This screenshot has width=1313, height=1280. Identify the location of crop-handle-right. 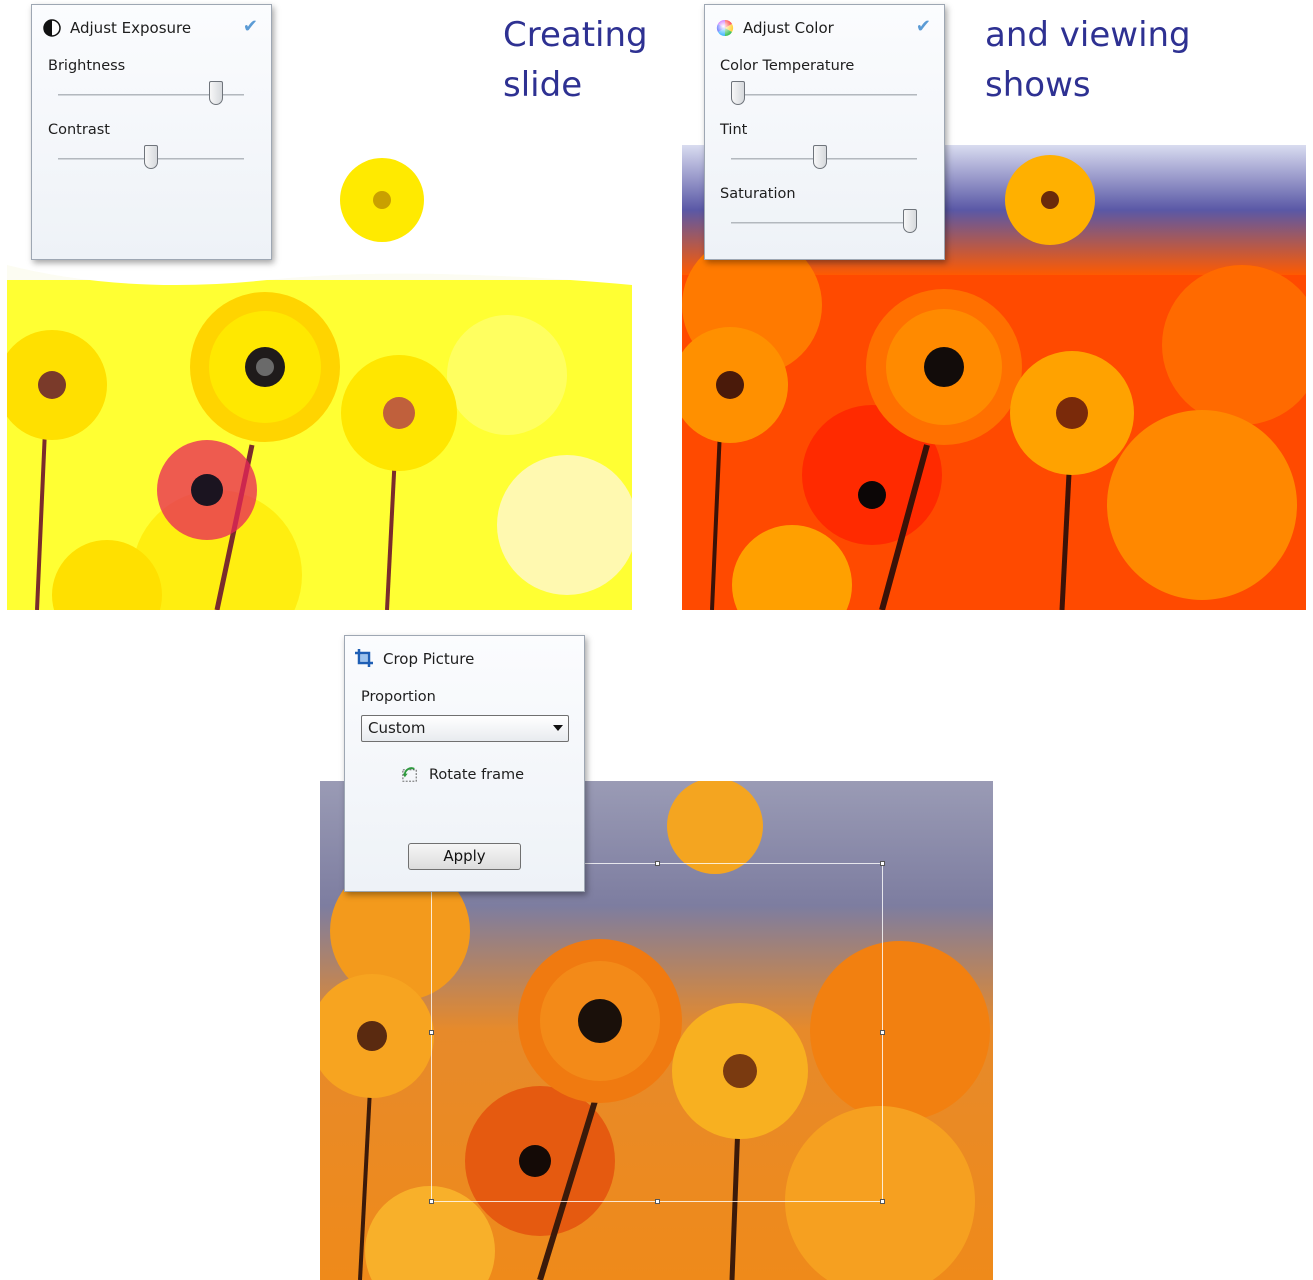
(882, 1032).